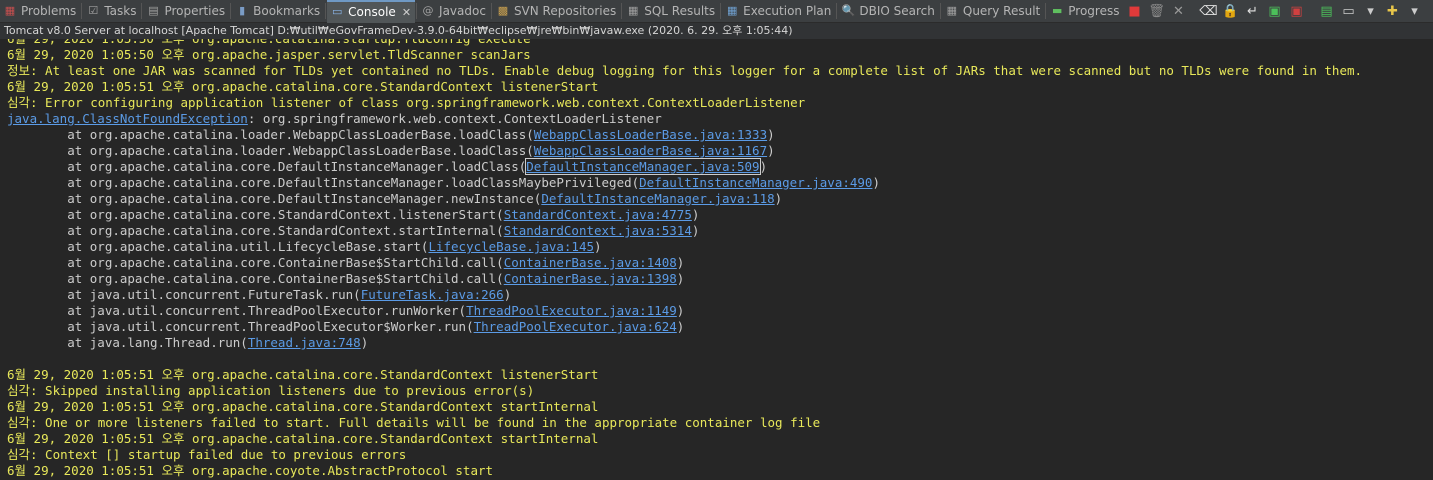 Image resolution: width=1433 pixels, height=480 pixels. I want to click on tab-properties: ▤ Properties, so click(186, 11).